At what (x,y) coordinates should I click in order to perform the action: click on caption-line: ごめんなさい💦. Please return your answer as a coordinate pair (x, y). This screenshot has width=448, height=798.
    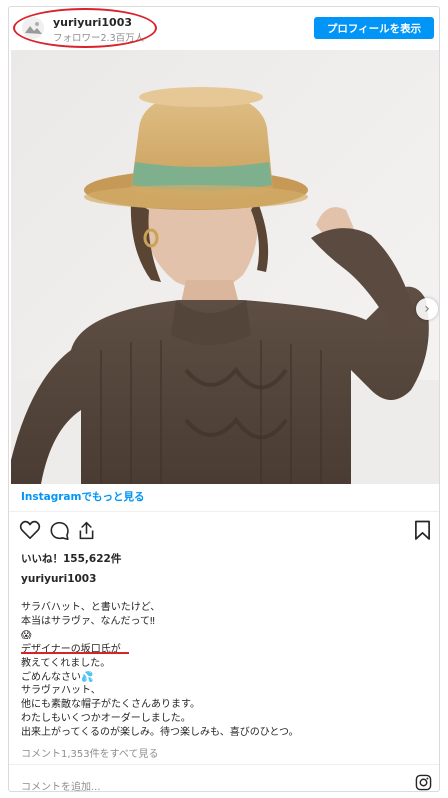
    Looking at the image, I should click on (57, 677).